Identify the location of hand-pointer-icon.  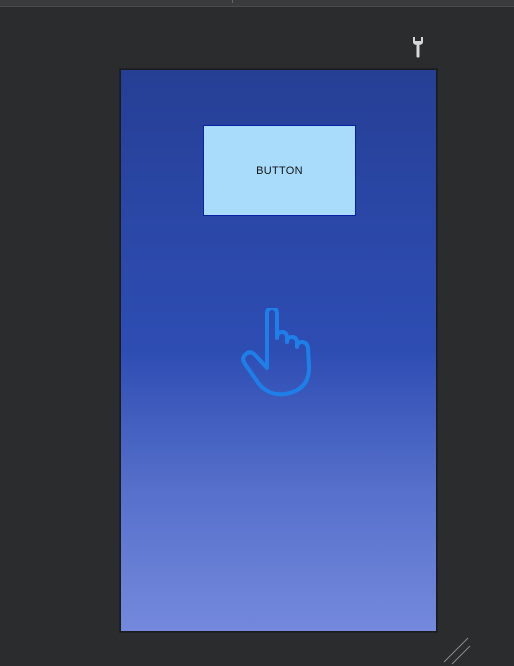
(276, 352).